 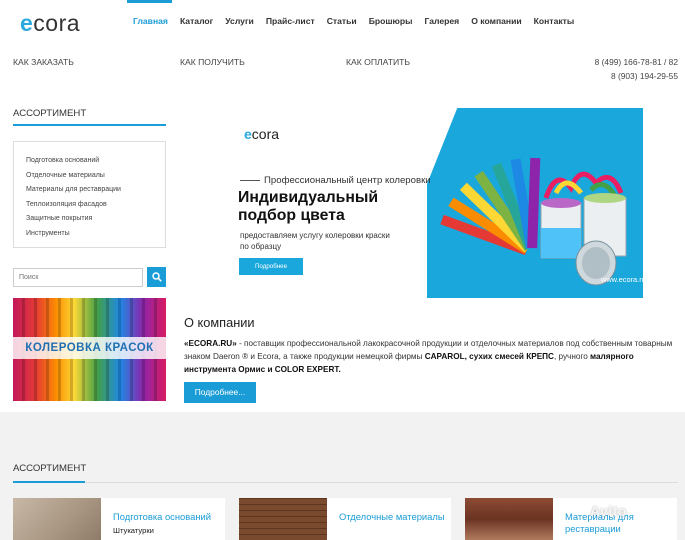 I want to click on about-title: О компании, so click(x=219, y=322).